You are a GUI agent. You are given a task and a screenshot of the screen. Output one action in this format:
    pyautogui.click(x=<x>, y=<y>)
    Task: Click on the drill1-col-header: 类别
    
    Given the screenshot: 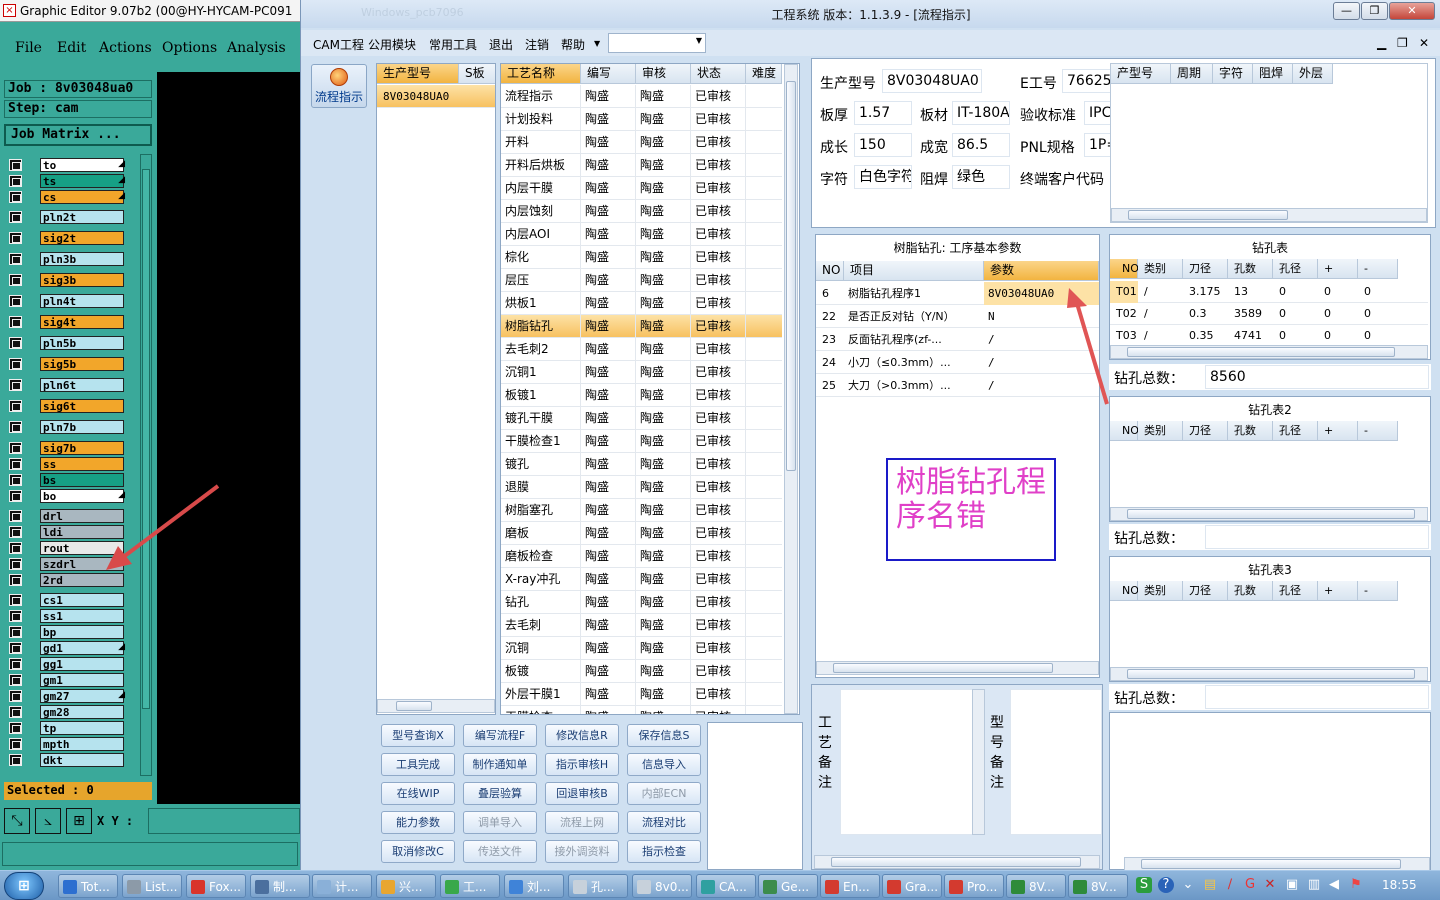 What is the action you would take?
    pyautogui.click(x=1160, y=269)
    